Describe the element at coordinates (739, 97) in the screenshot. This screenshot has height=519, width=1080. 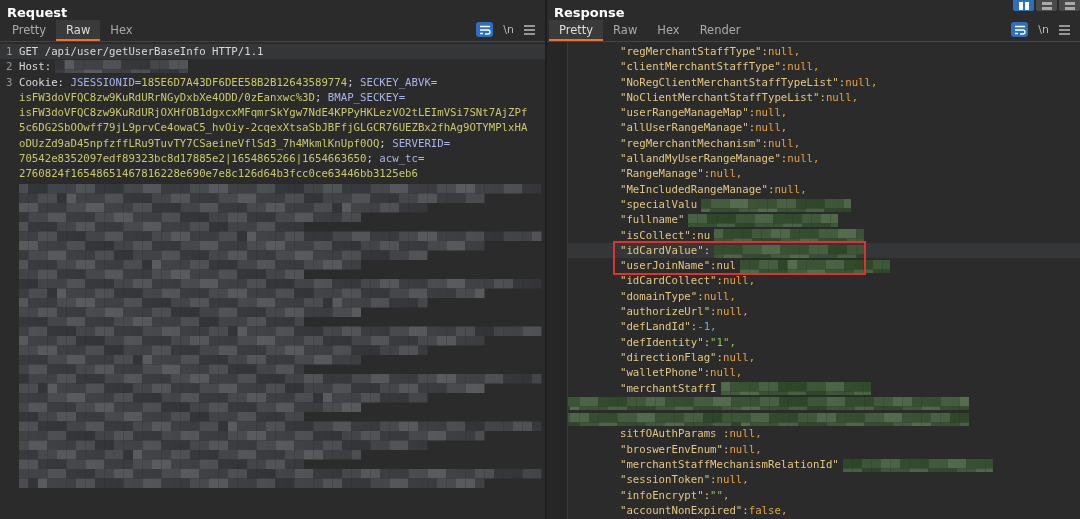
I see `json-line: "NoClientMerchantStaffTypeList":null,` at that location.